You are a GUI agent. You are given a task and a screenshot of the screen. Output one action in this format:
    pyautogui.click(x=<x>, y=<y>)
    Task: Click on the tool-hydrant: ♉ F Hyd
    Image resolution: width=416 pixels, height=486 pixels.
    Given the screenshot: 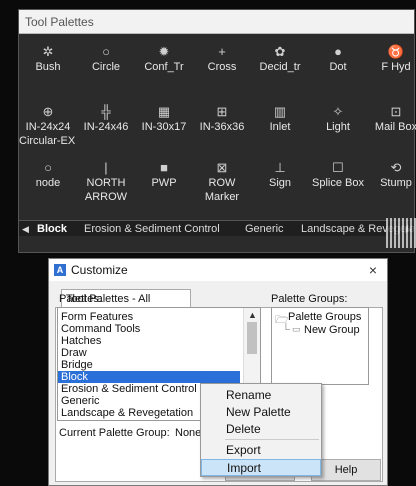 What is the action you would take?
    pyautogui.click(x=391, y=59)
    